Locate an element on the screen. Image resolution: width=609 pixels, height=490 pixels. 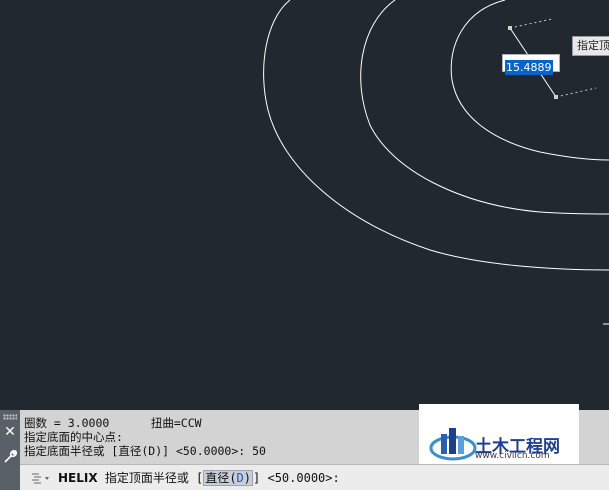
dotted-guide-bottom is located at coordinates (576, 92).